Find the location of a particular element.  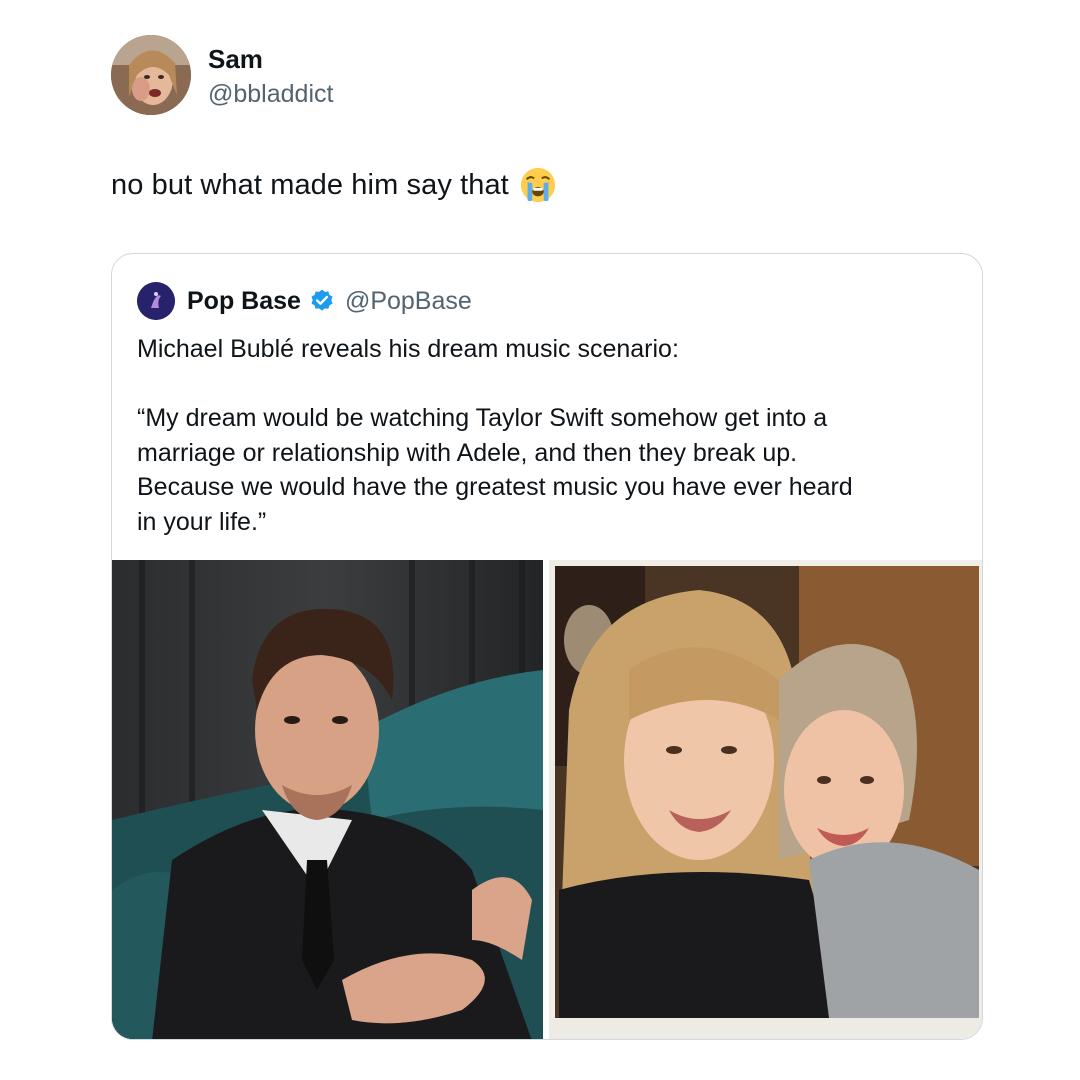

tweet-text: no but what made him say that is located at coordinates (310, 184).